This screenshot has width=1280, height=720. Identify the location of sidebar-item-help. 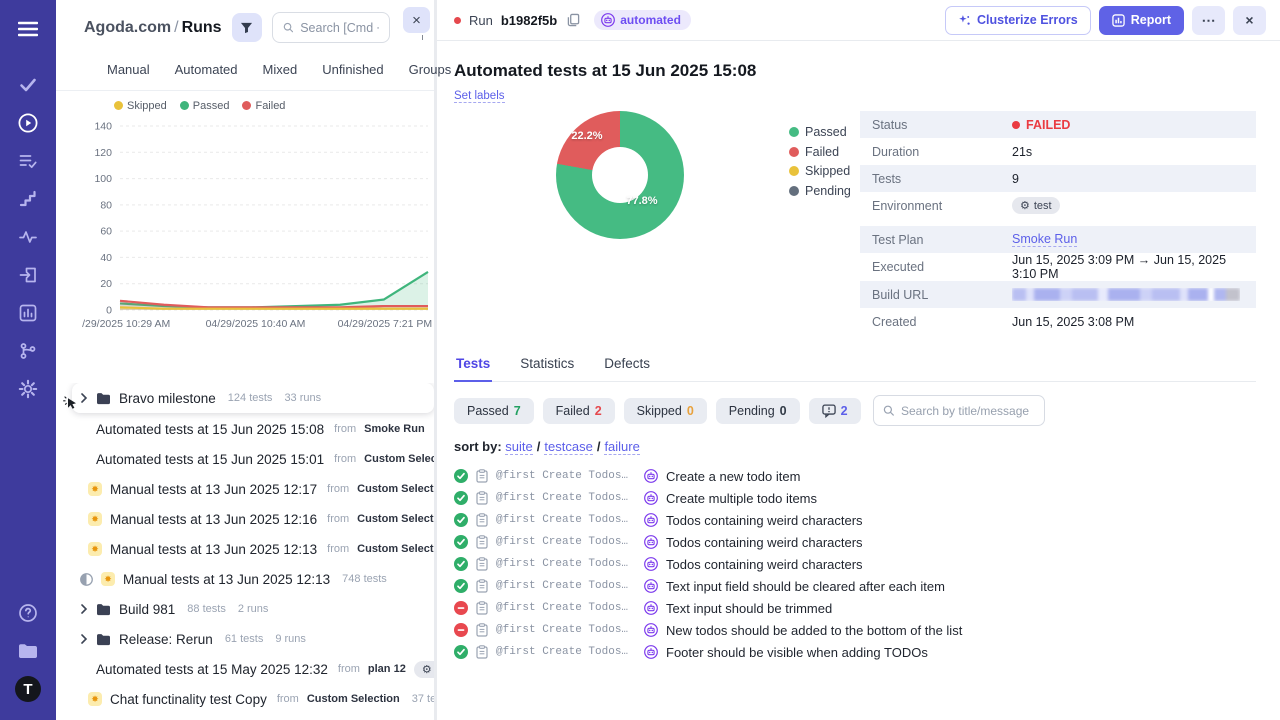
(28, 613).